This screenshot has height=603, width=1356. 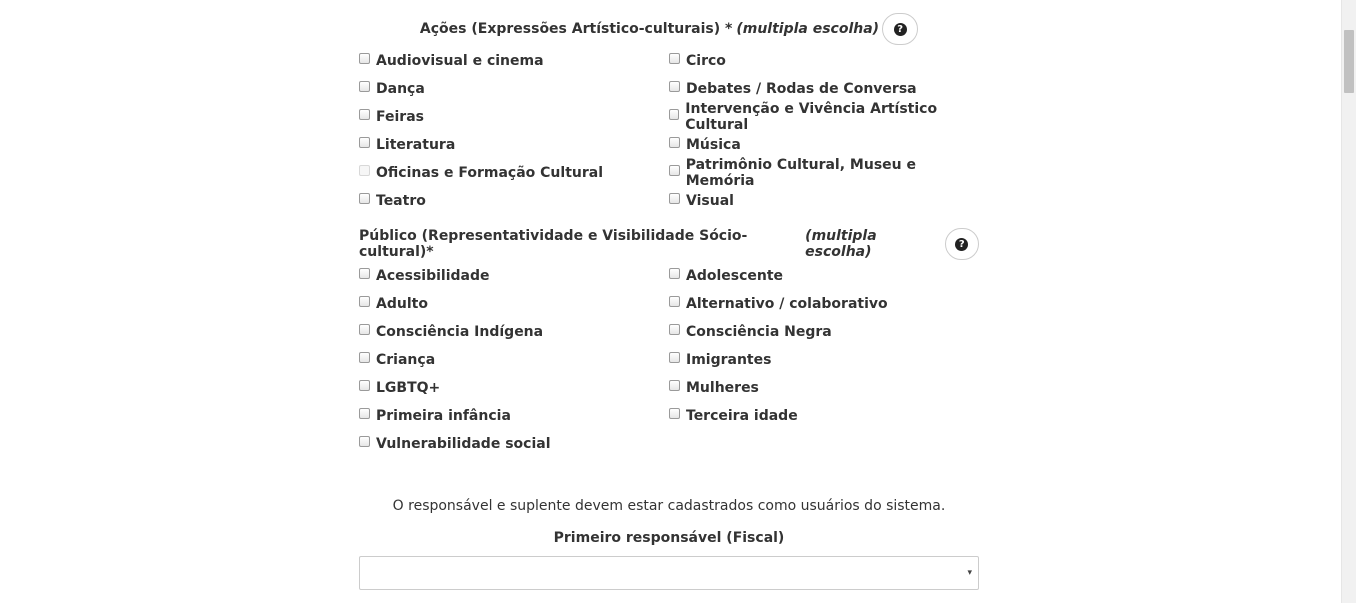 I want to click on acao-option: Teatro, so click(x=514, y=201).